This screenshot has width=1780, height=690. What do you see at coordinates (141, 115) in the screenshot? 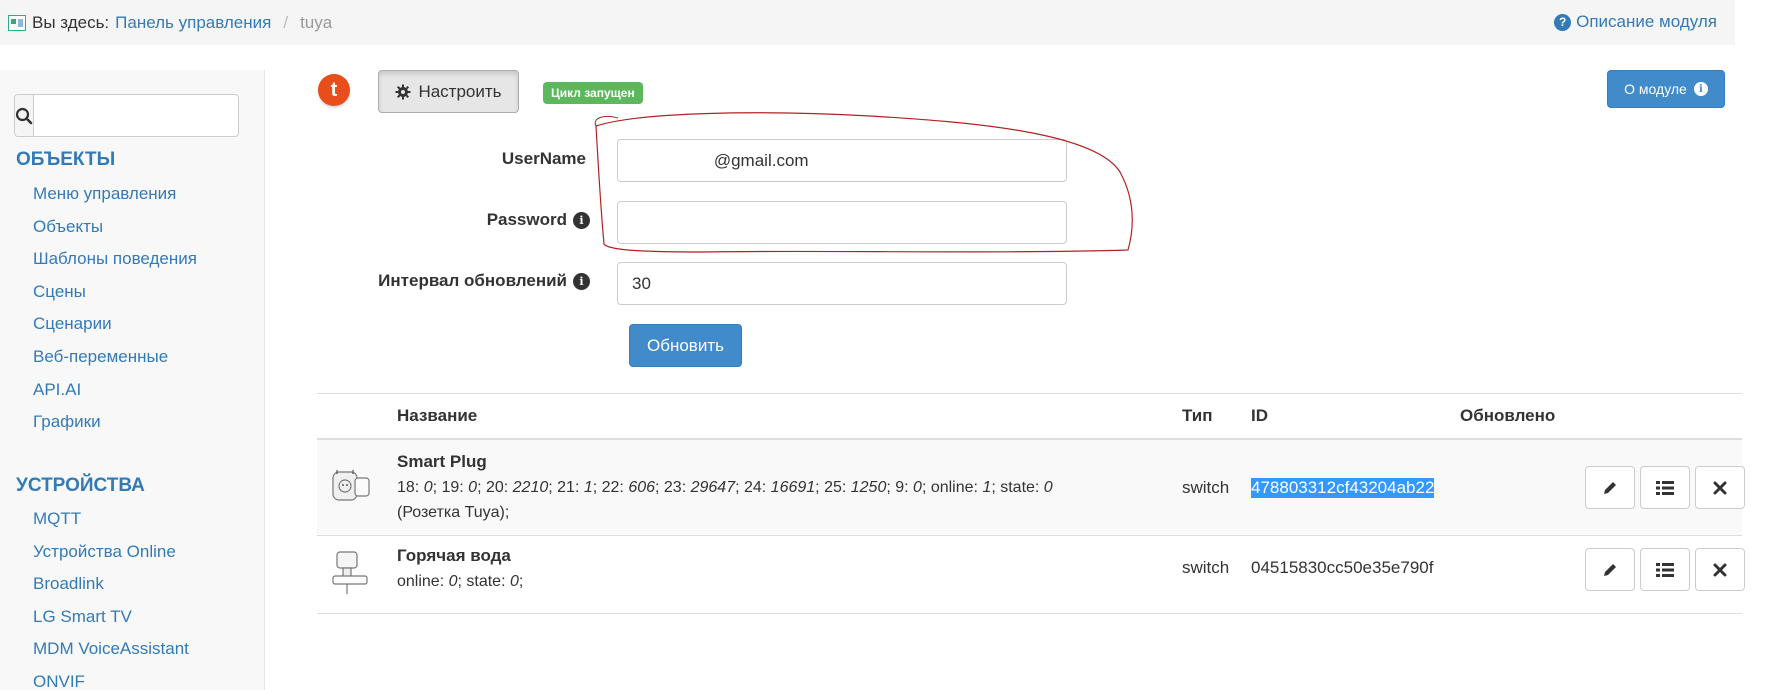
I see `search-input` at bounding box center [141, 115].